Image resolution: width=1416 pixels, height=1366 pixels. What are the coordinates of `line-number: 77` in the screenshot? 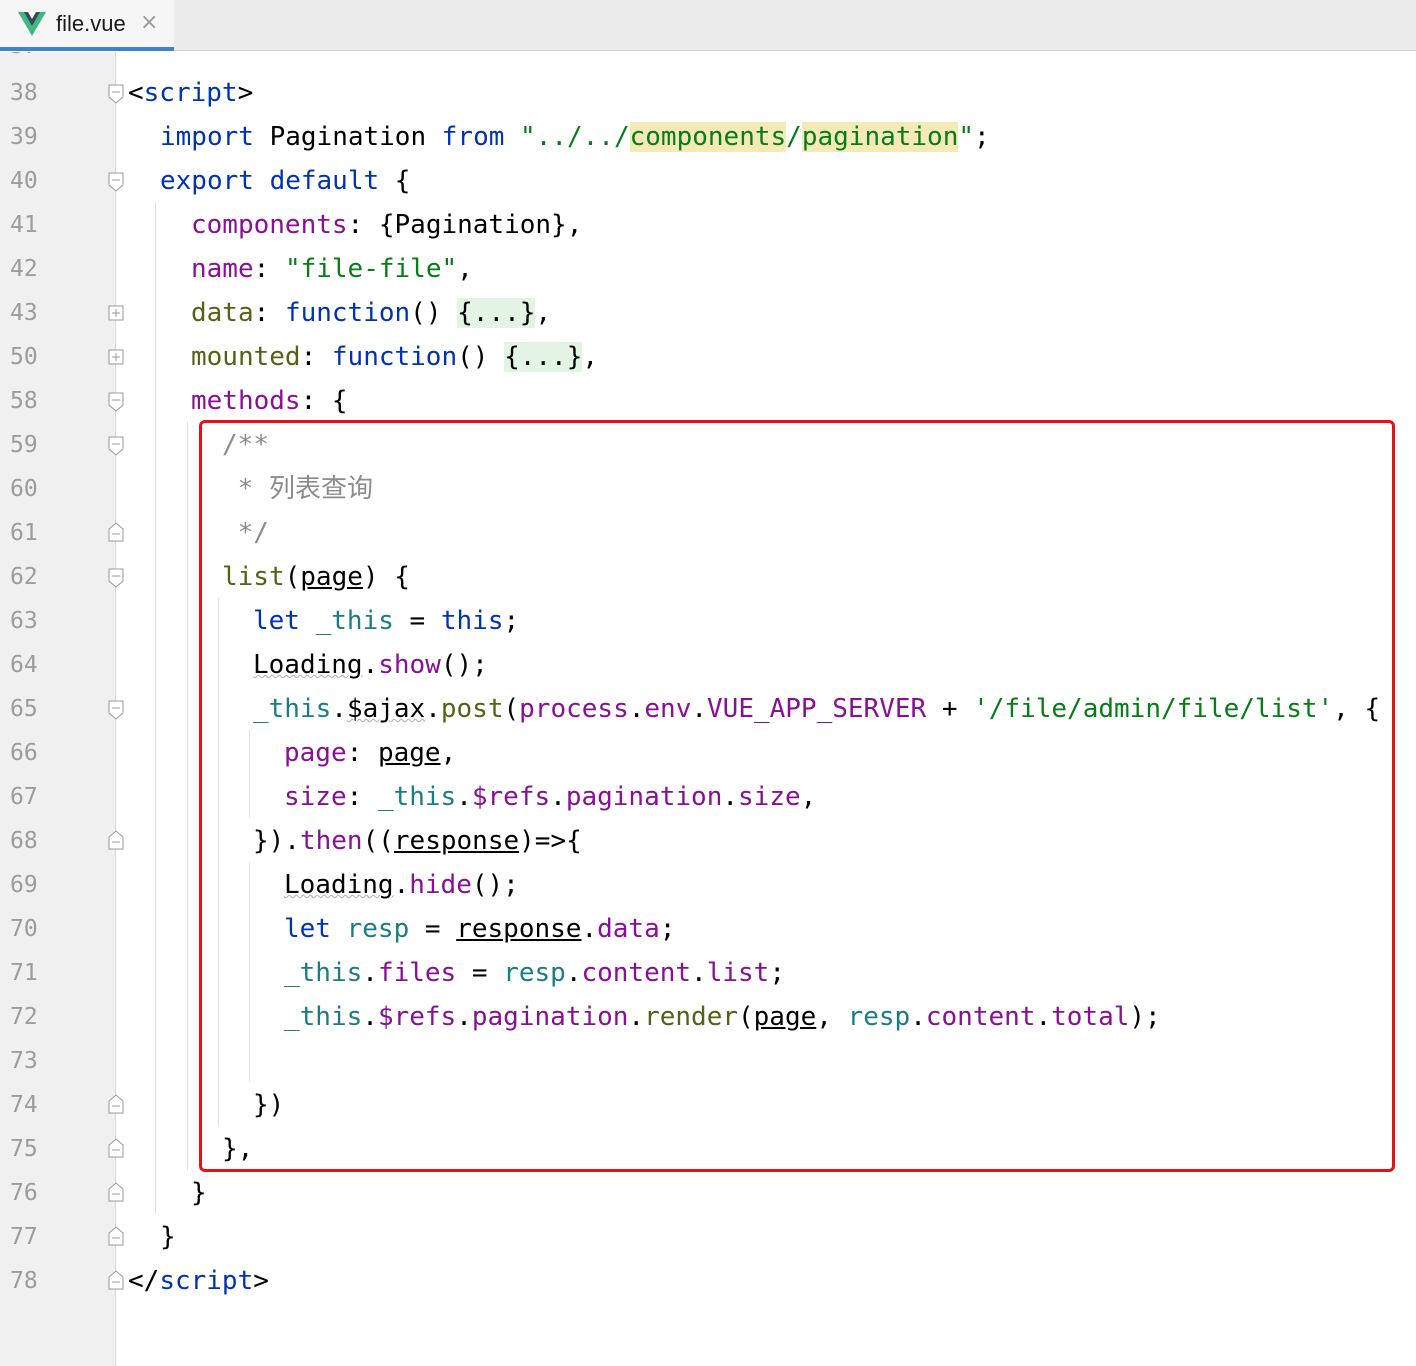 It's located at (24, 1237).